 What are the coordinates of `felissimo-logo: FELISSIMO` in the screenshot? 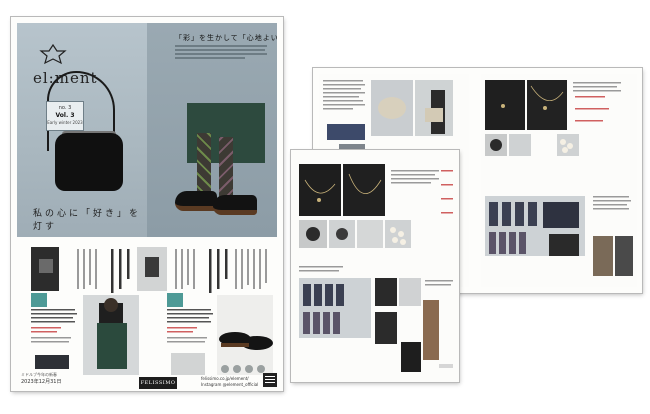 It's located at (158, 383).